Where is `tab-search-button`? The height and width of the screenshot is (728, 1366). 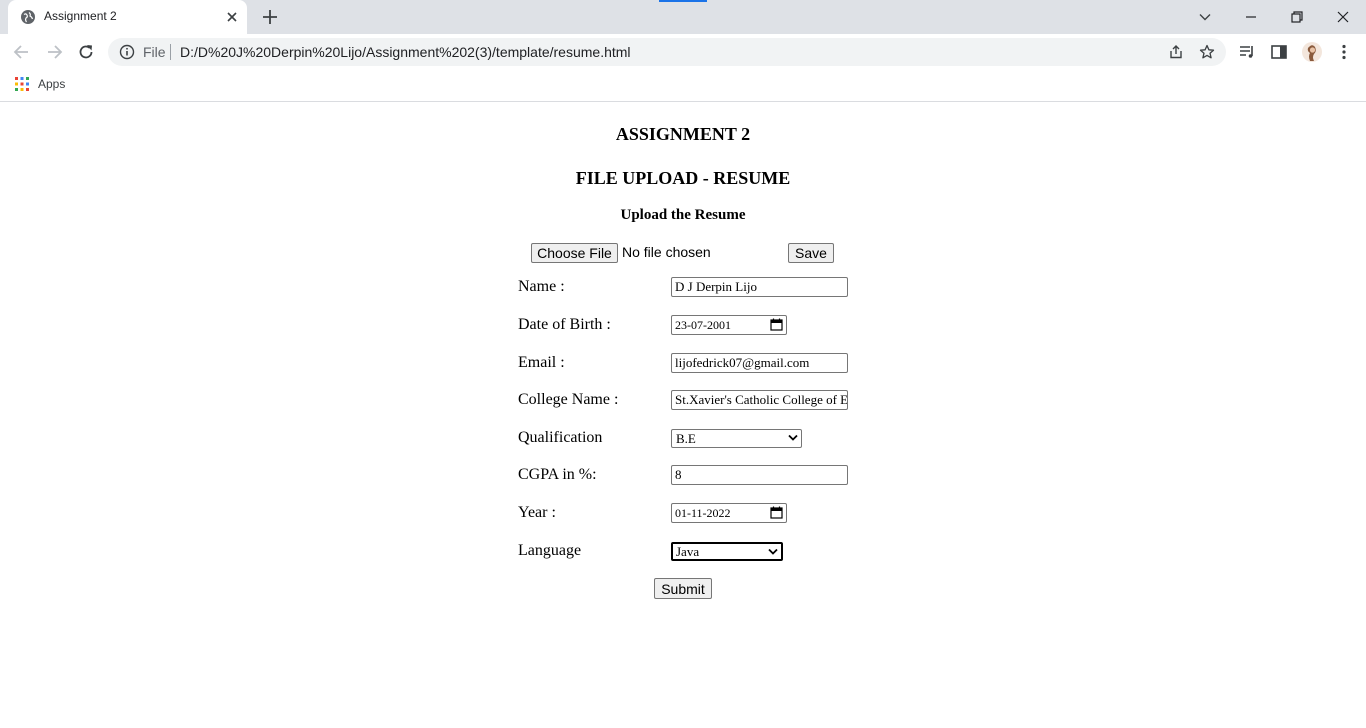 tab-search-button is located at coordinates (1205, 17).